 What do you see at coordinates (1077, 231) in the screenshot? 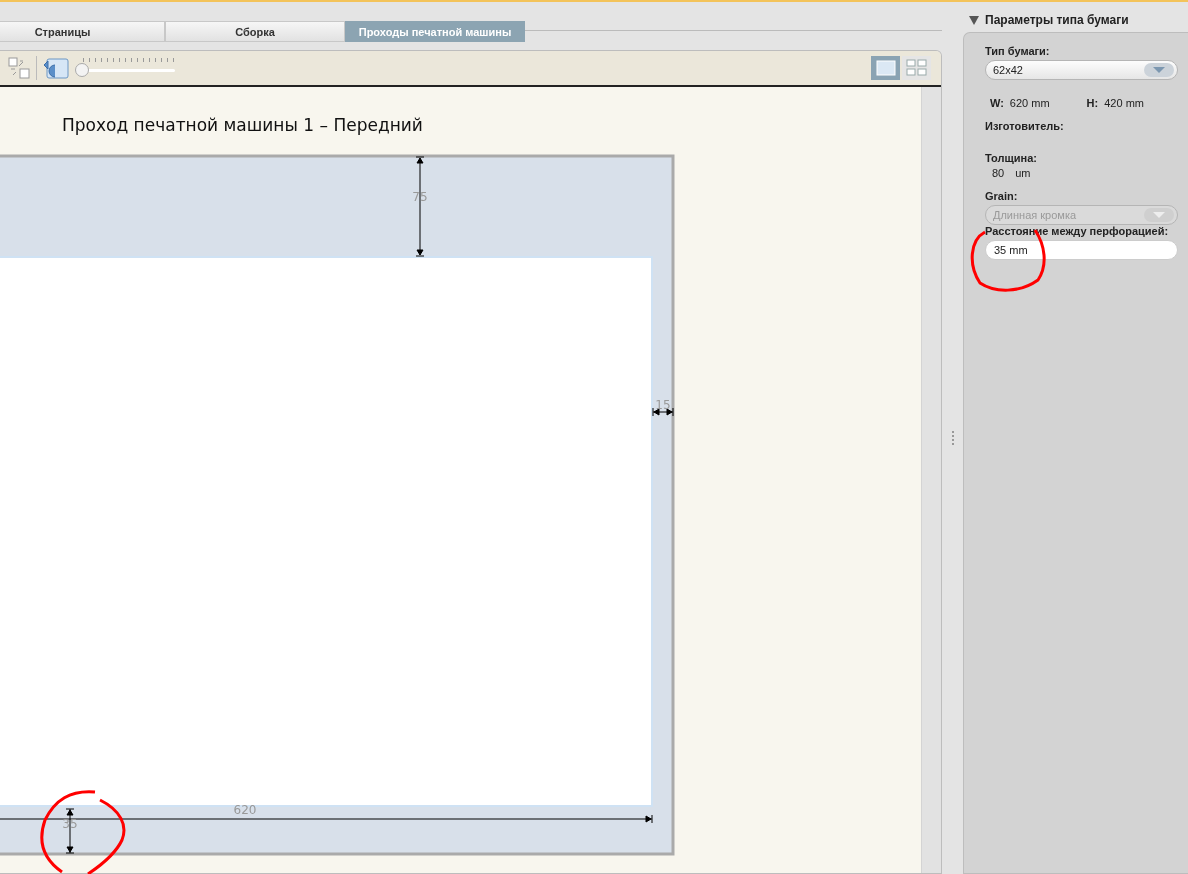
I see `field-label: Расстояние между перфорацией:` at bounding box center [1077, 231].